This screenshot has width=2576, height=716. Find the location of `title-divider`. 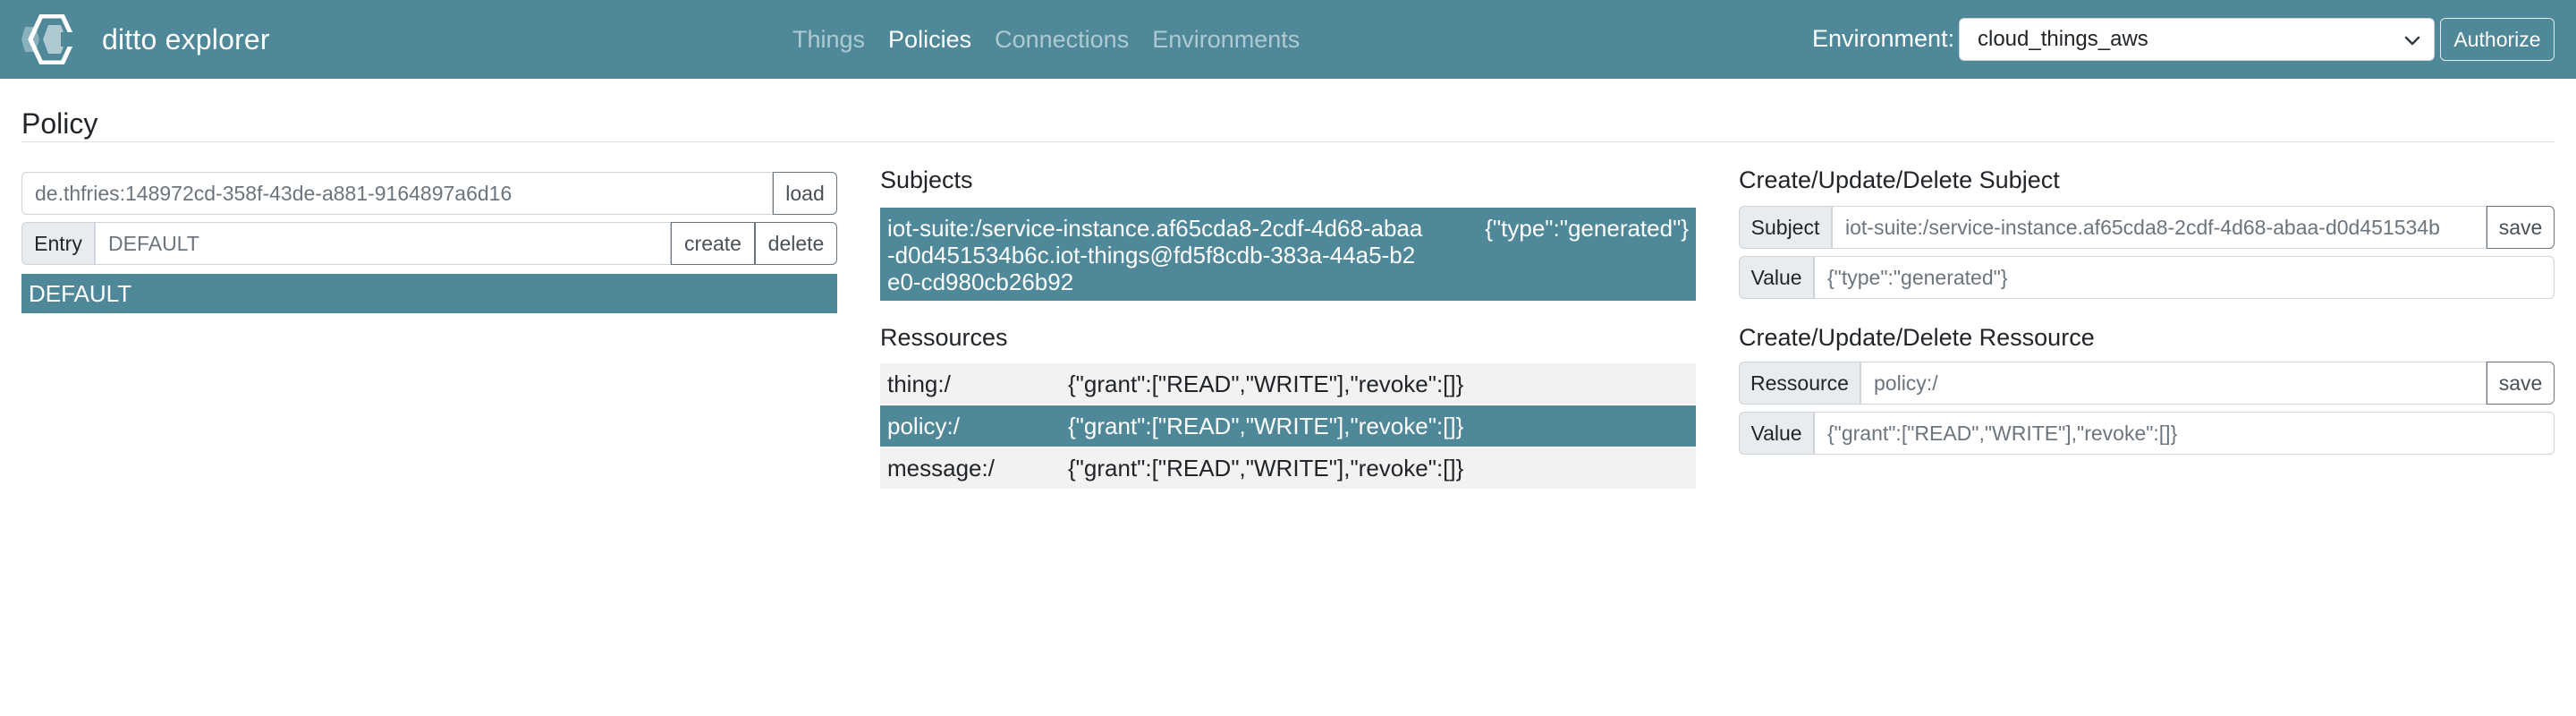

title-divider is located at coordinates (1288, 141).